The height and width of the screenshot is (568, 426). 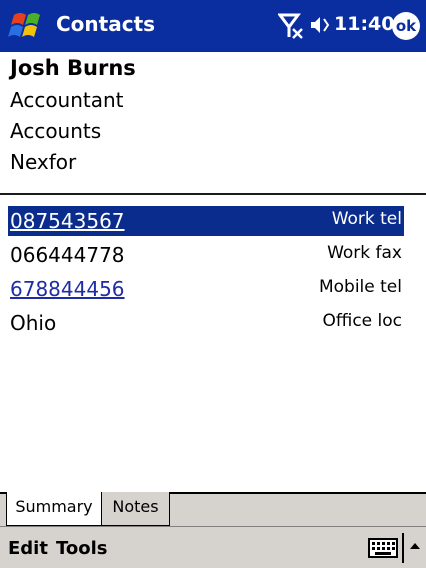 I want to click on contact-name: Josh Burns, so click(x=73, y=68).